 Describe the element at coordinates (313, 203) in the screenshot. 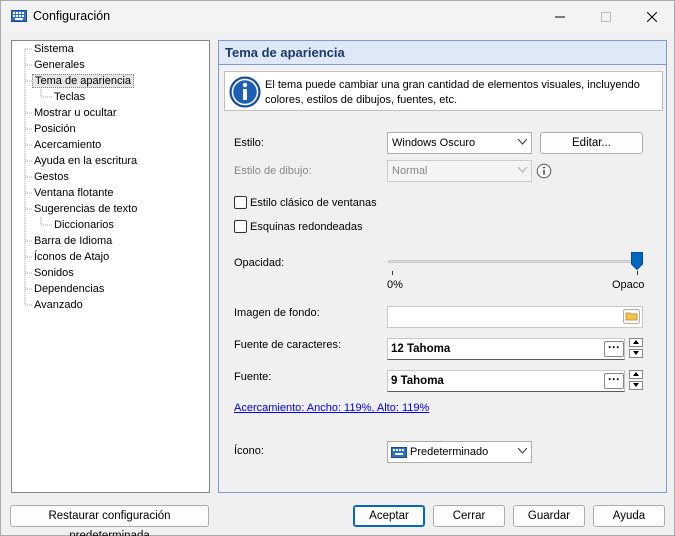

I see `classic-windows-label: Estilo clásico de ventanas` at that location.